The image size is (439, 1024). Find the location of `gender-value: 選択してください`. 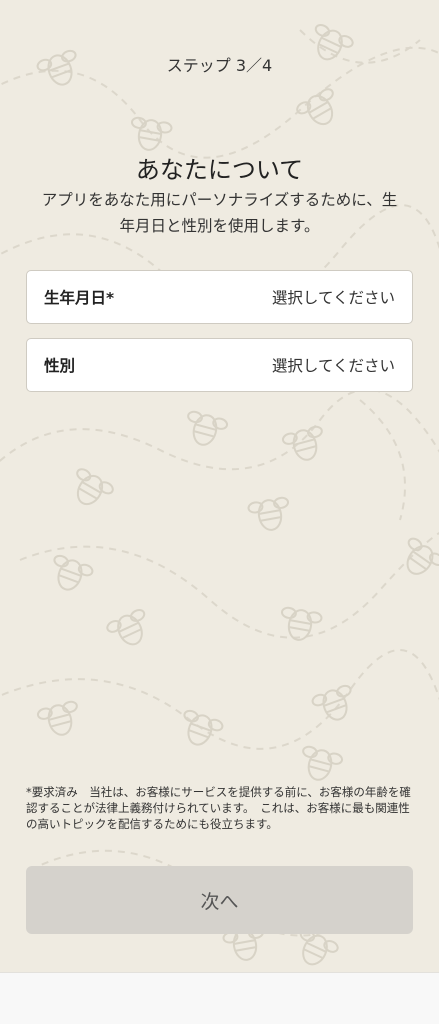

gender-value: 選択してください is located at coordinates (333, 366).